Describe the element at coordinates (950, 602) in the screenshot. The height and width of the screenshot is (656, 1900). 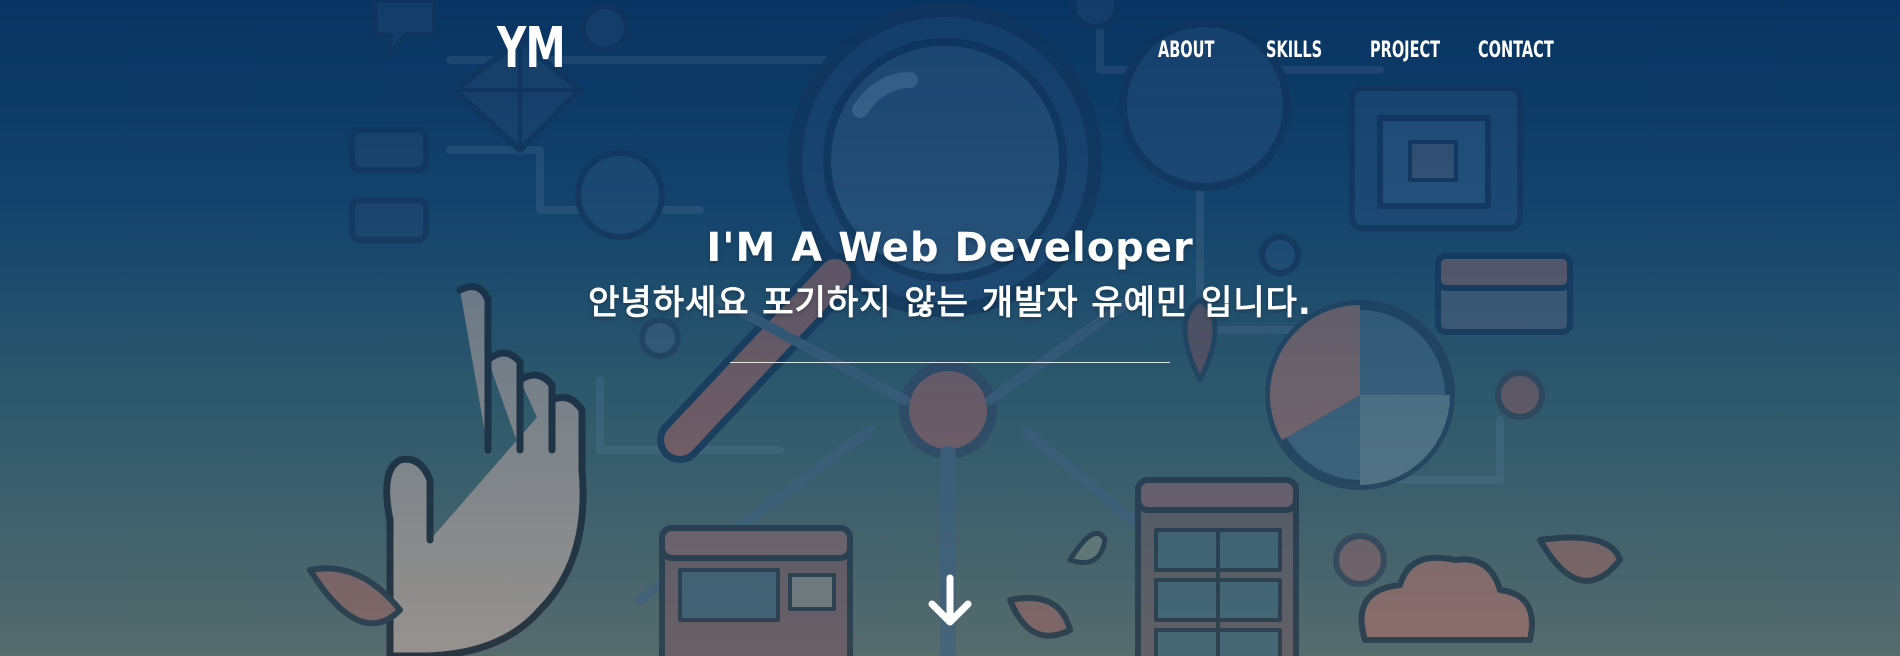
I see `arrow-down-icon` at that location.